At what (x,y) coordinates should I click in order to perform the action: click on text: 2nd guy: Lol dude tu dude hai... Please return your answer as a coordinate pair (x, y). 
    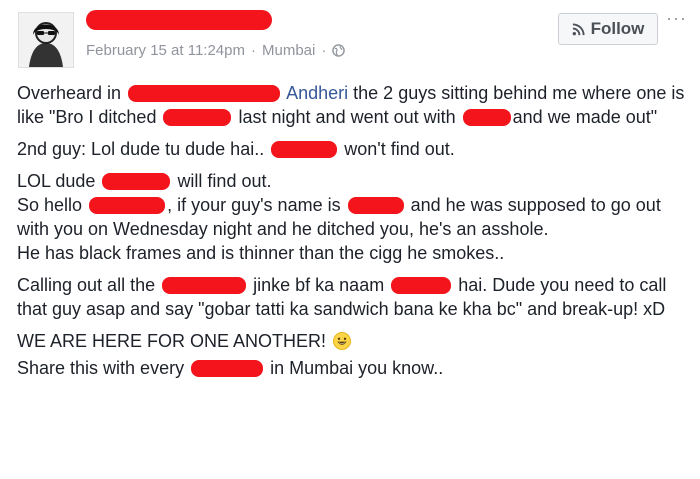
    Looking at the image, I should click on (141, 149).